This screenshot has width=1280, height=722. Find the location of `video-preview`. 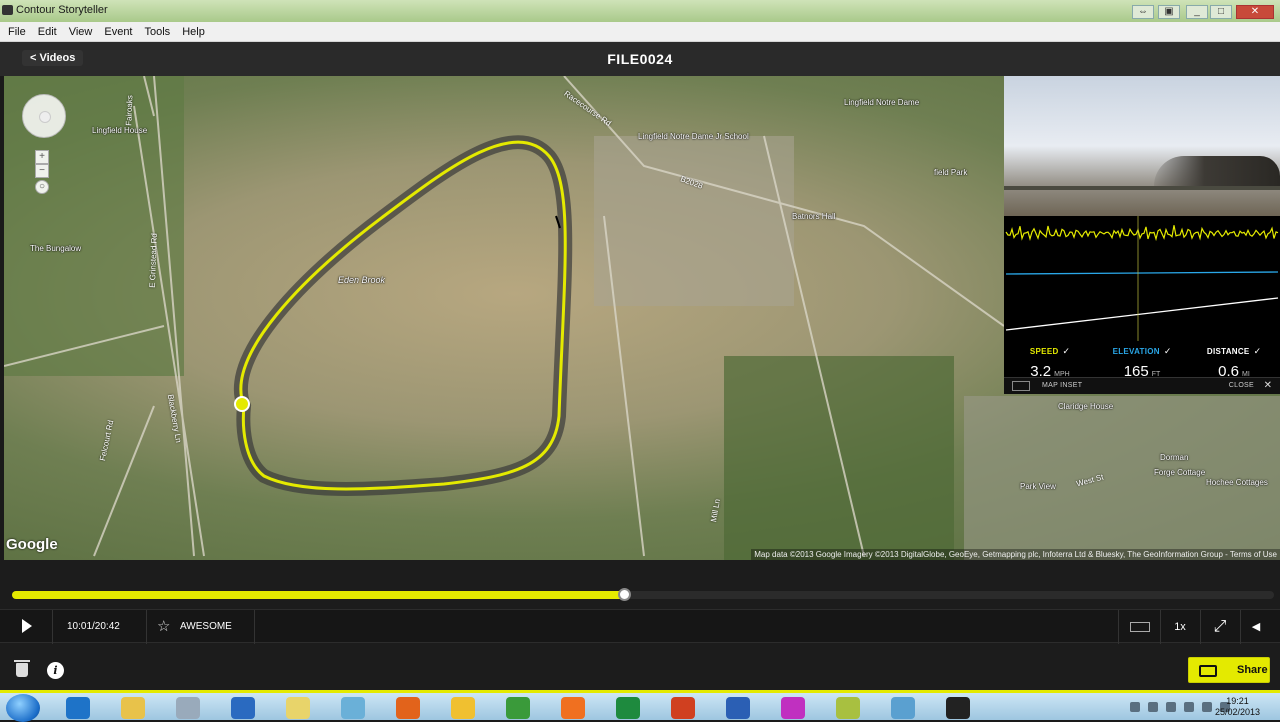

video-preview is located at coordinates (1142, 146).